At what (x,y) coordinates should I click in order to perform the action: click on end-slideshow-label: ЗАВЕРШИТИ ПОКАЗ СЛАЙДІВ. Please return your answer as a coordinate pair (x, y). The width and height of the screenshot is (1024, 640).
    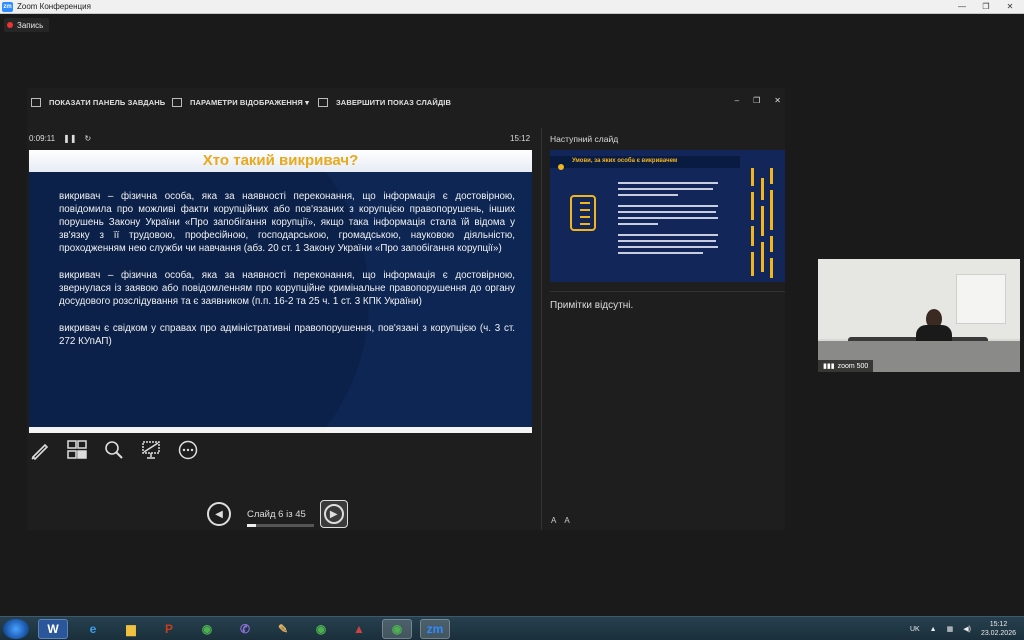
    Looking at the image, I should click on (393, 102).